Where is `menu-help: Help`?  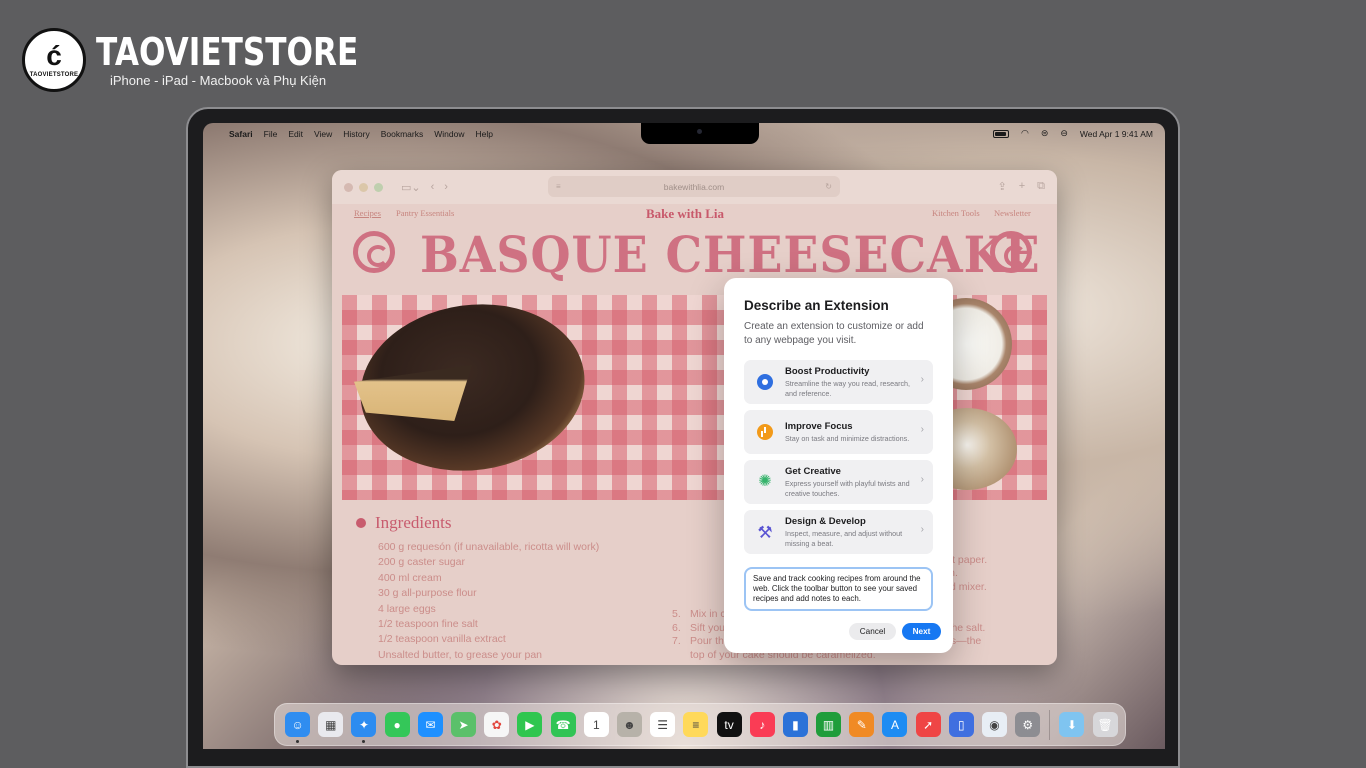 menu-help: Help is located at coordinates (483, 134).